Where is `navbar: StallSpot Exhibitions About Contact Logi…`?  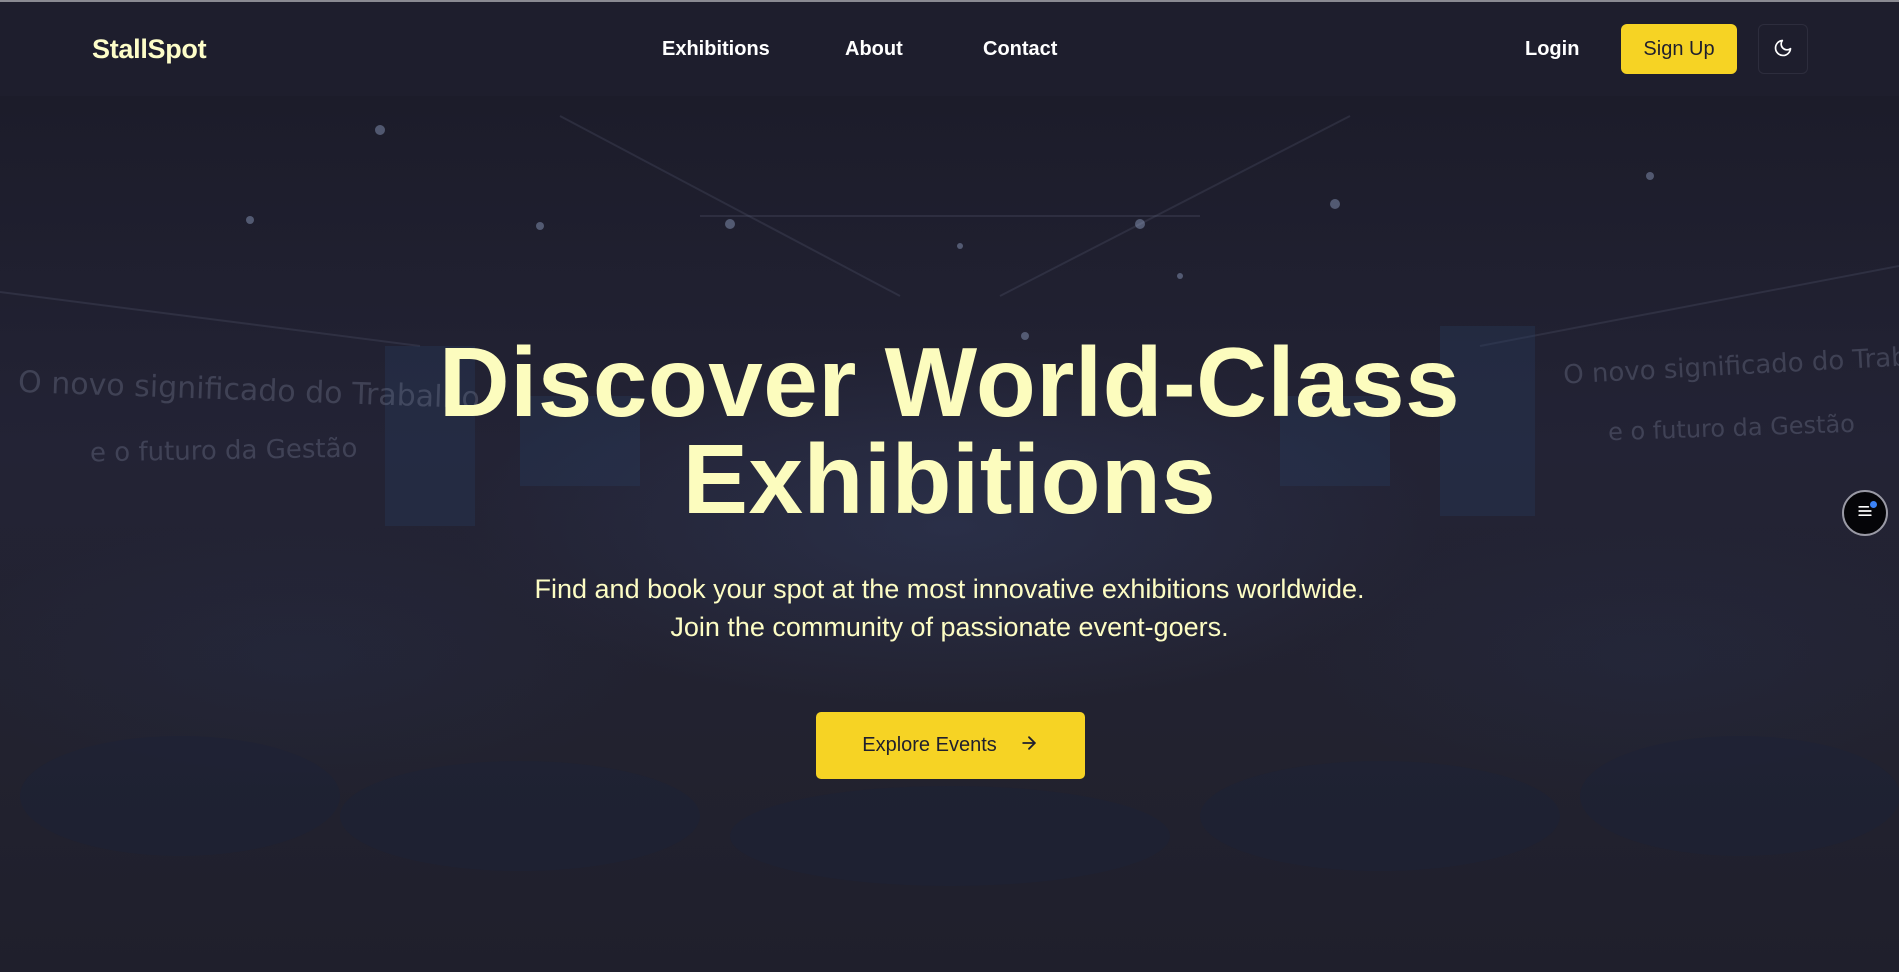
navbar: StallSpot Exhibitions About Contact Logi… is located at coordinates (949, 49).